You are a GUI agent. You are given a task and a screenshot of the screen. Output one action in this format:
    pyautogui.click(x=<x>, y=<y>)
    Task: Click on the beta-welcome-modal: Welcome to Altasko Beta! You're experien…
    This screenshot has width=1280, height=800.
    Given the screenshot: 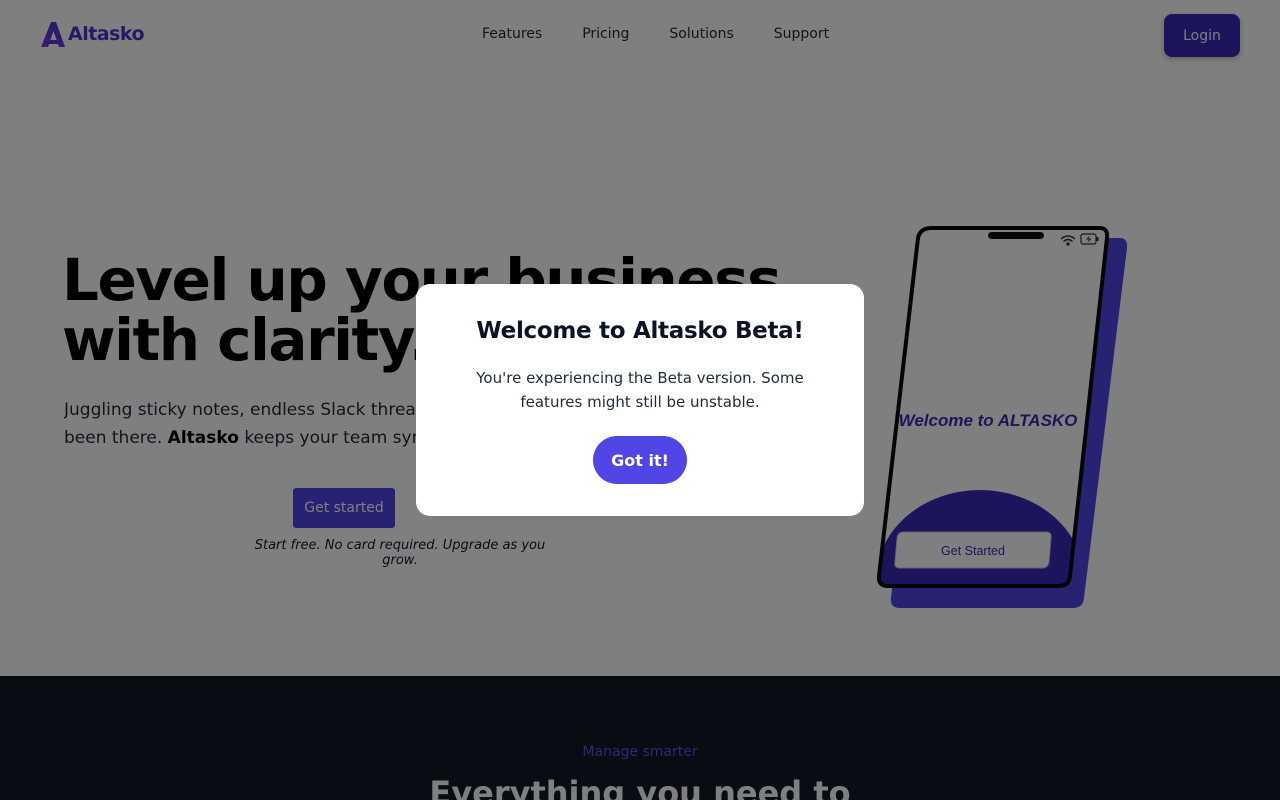 What is the action you would take?
    pyautogui.click(x=640, y=400)
    